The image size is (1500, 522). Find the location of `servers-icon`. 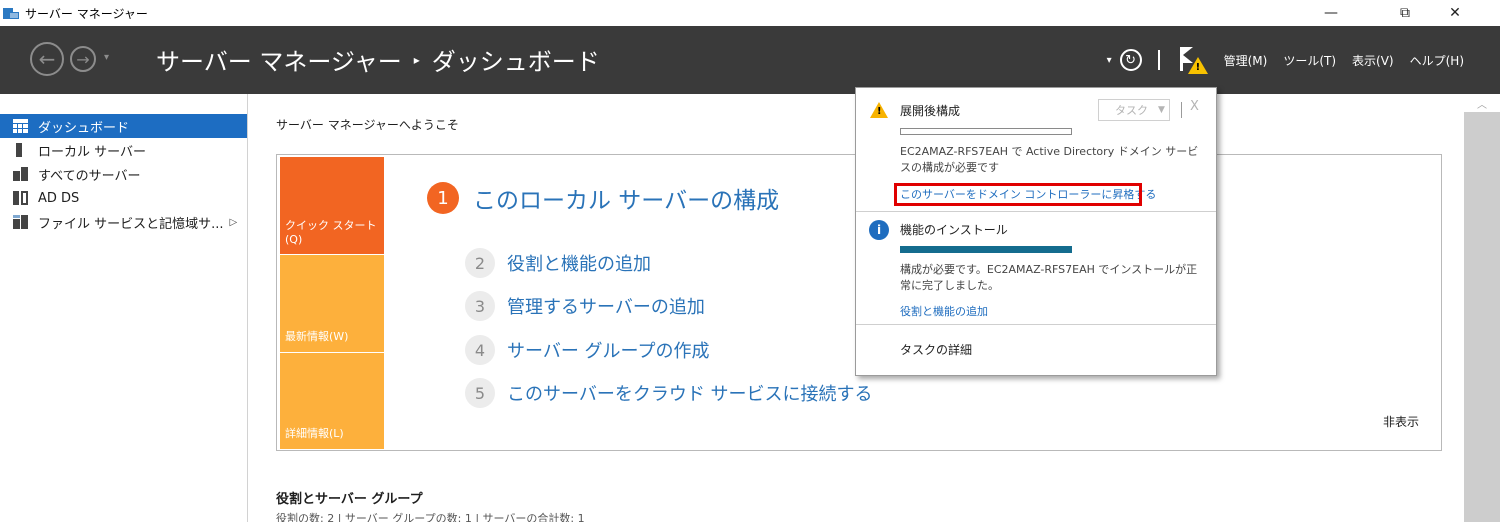

servers-icon is located at coordinates (20, 174).